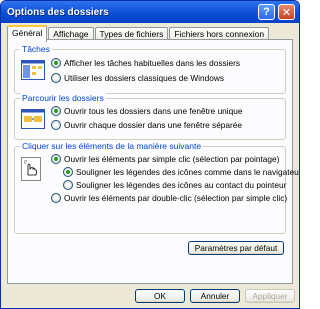 Image resolution: width=320 pixels, height=309 pixels. I want to click on radio-single-click, so click(56, 159).